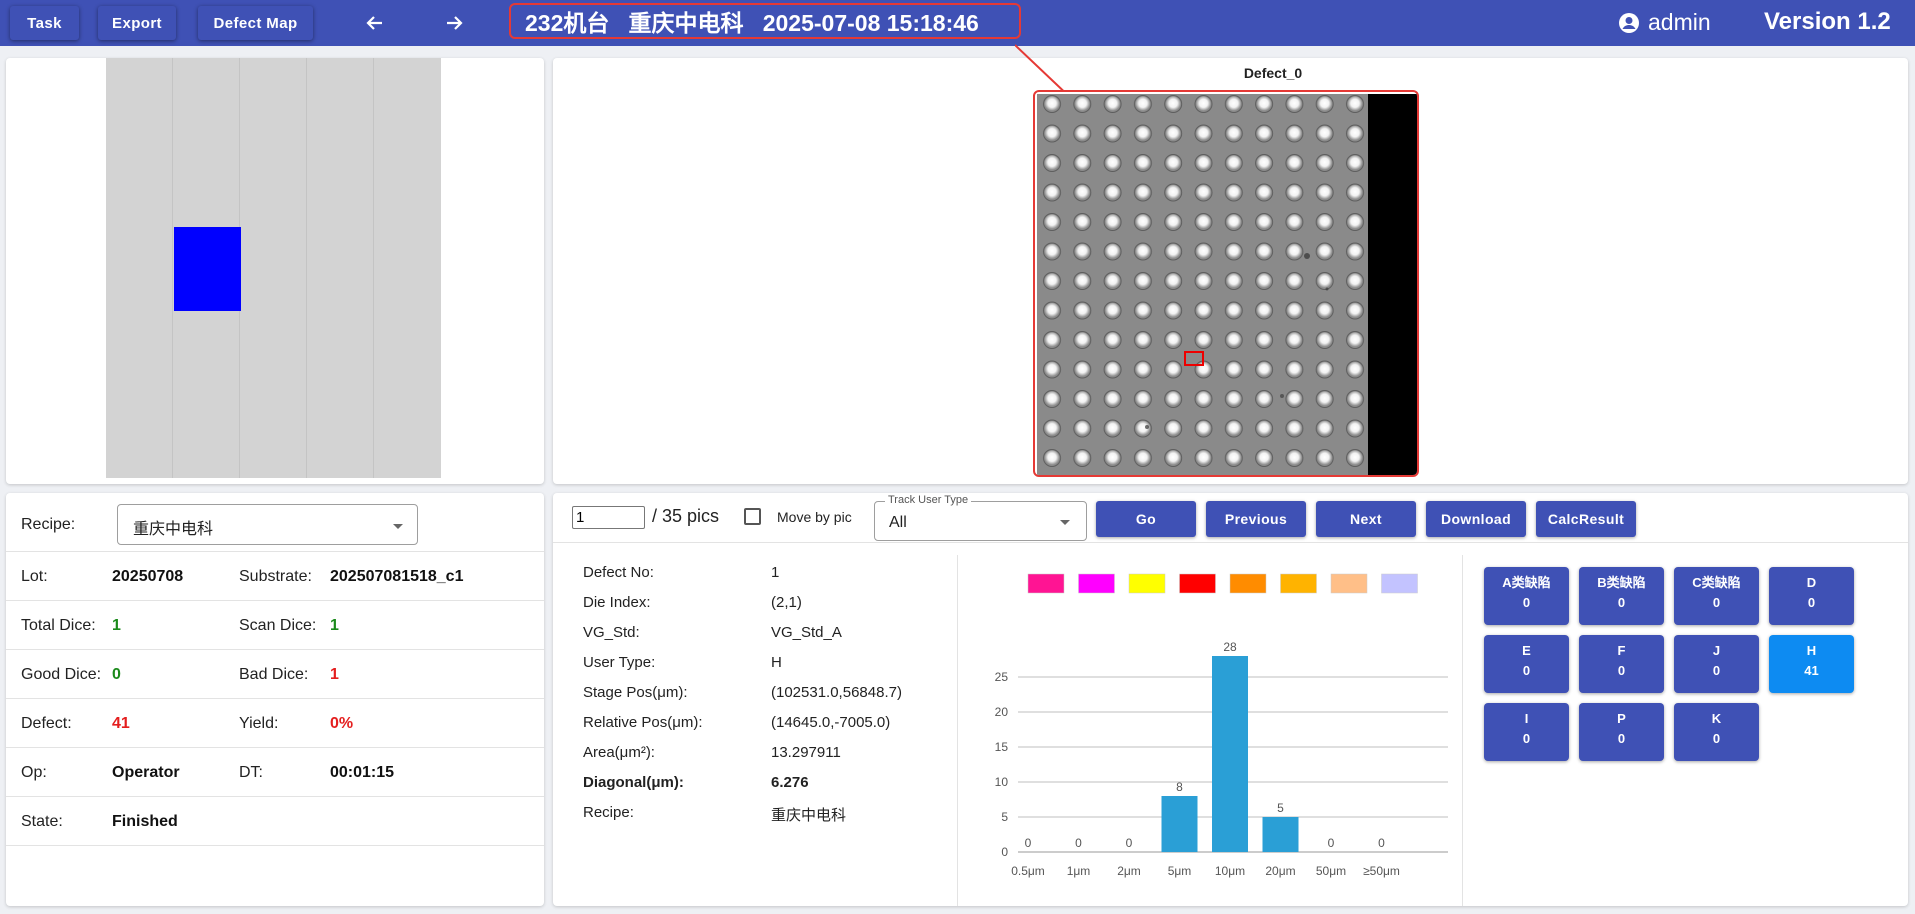 The image size is (1915, 914). What do you see at coordinates (836, 692) in the screenshot?
I see `stage-pos-value: (102531.0,56848.7)` at bounding box center [836, 692].